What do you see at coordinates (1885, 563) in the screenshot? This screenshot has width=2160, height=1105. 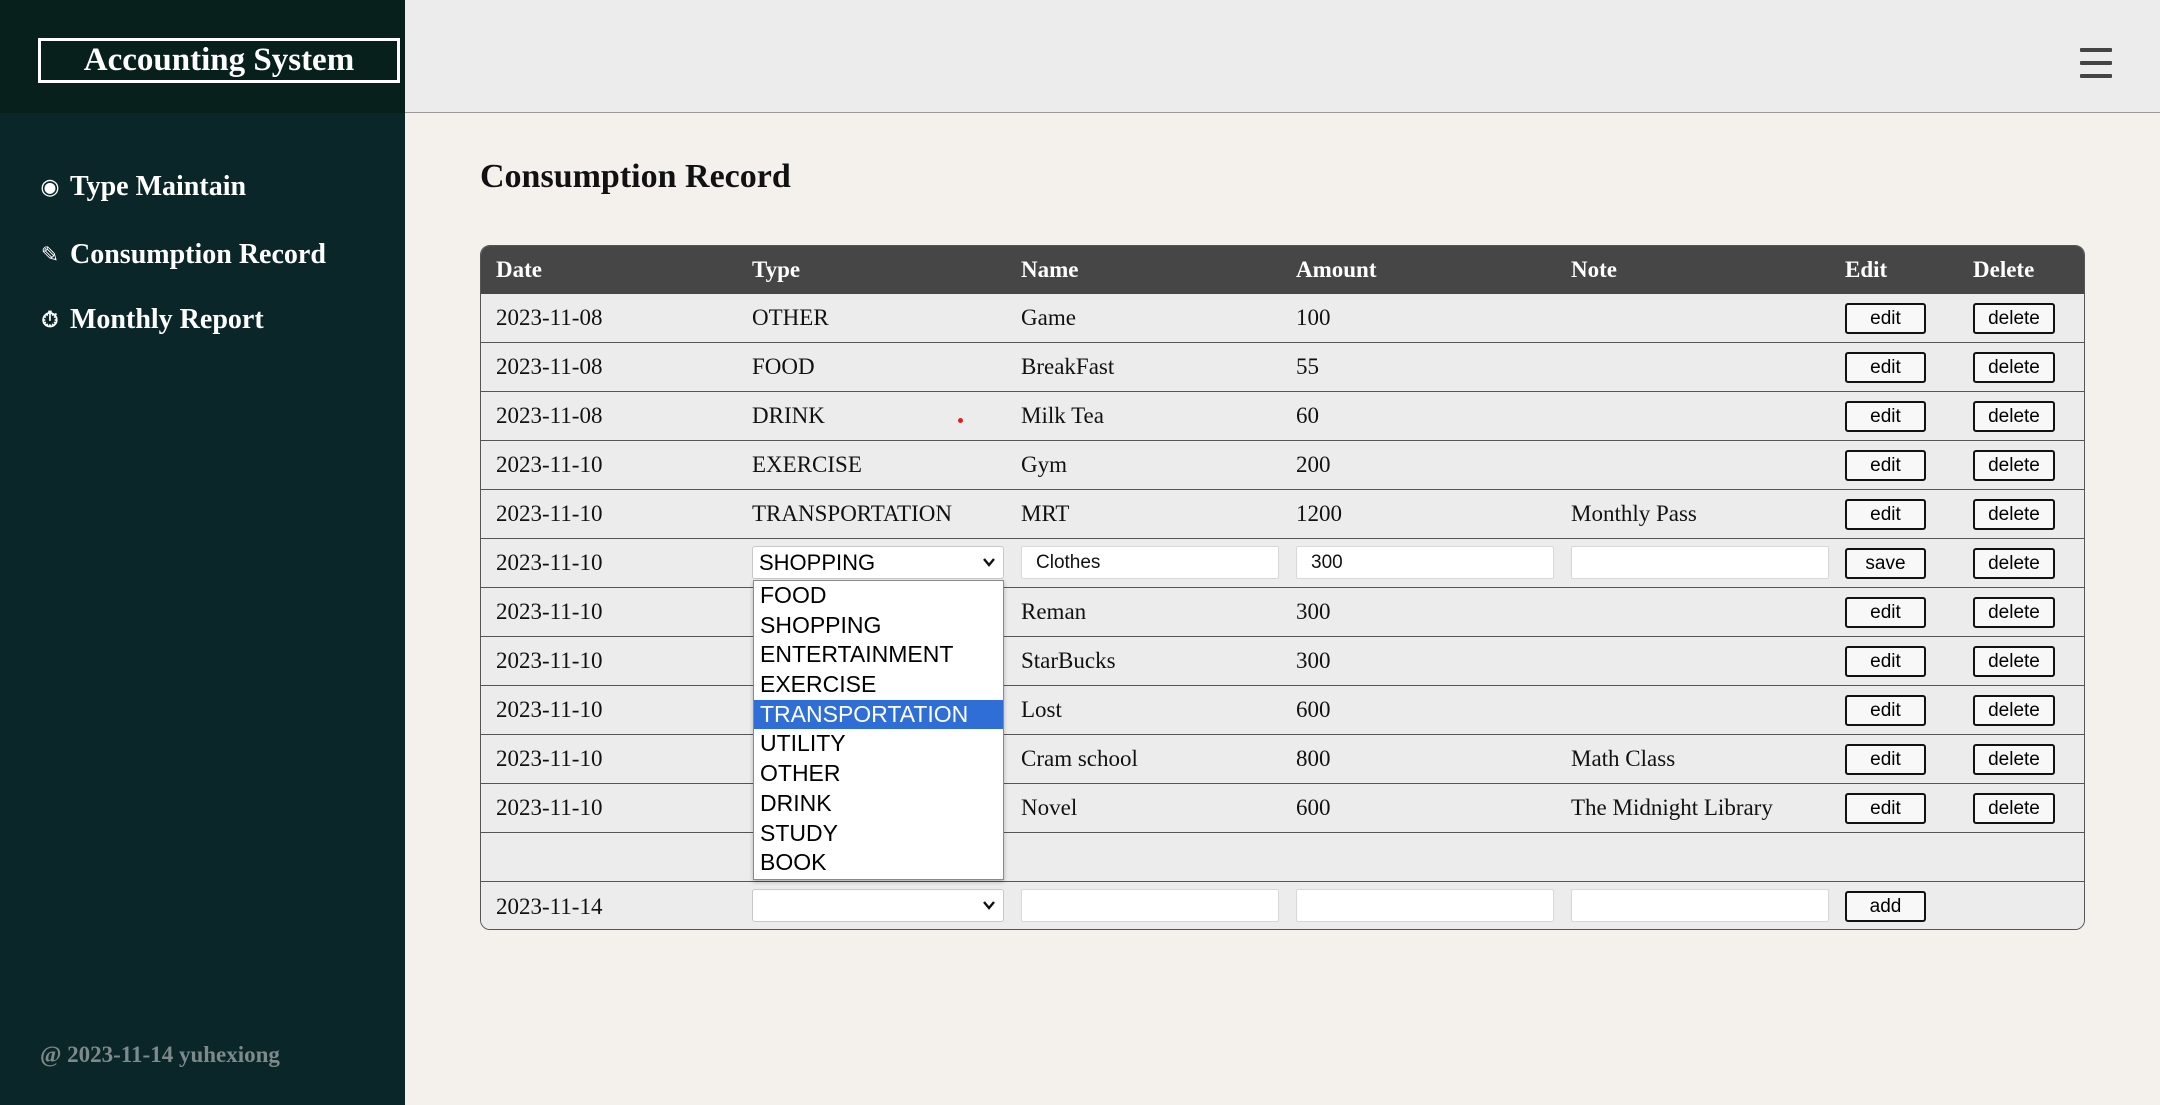 I see `save-button: save` at bounding box center [1885, 563].